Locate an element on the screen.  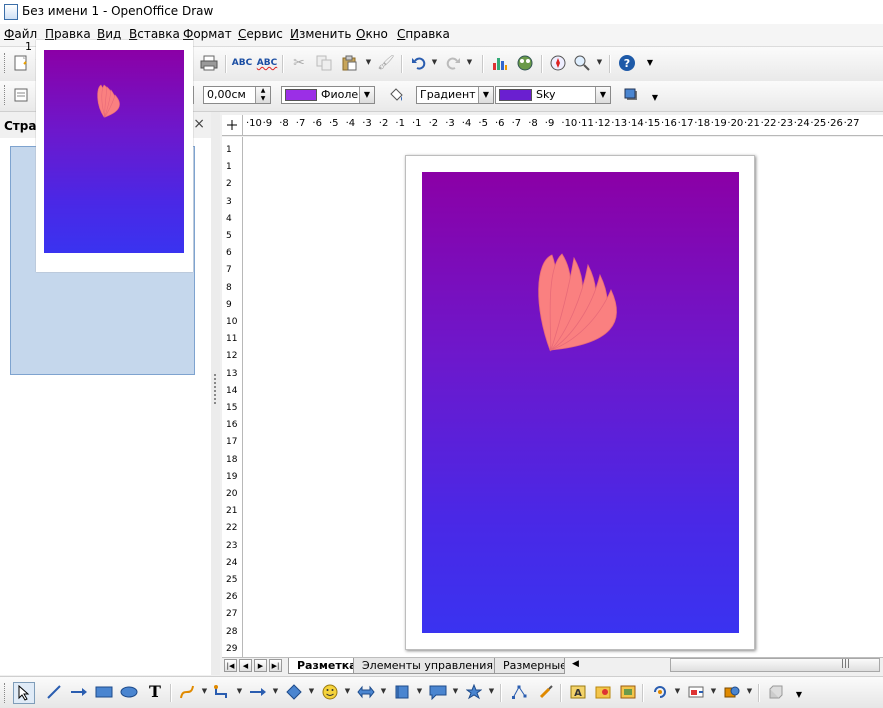
line-icon is located at coordinates (54, 692).